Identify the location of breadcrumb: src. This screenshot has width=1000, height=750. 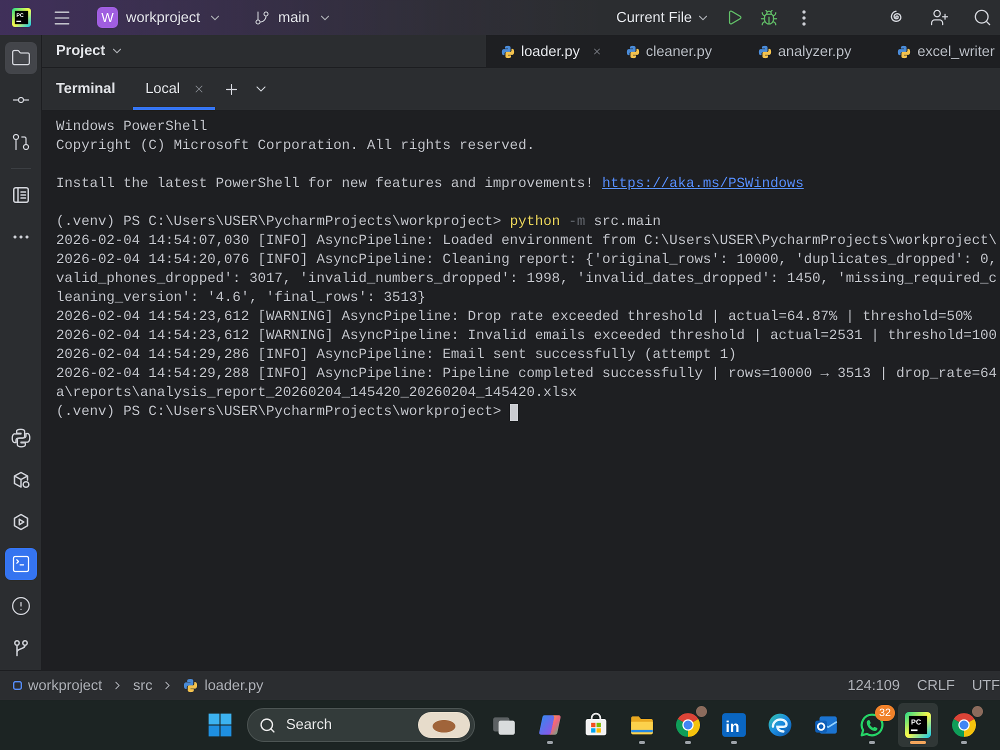
(142, 686).